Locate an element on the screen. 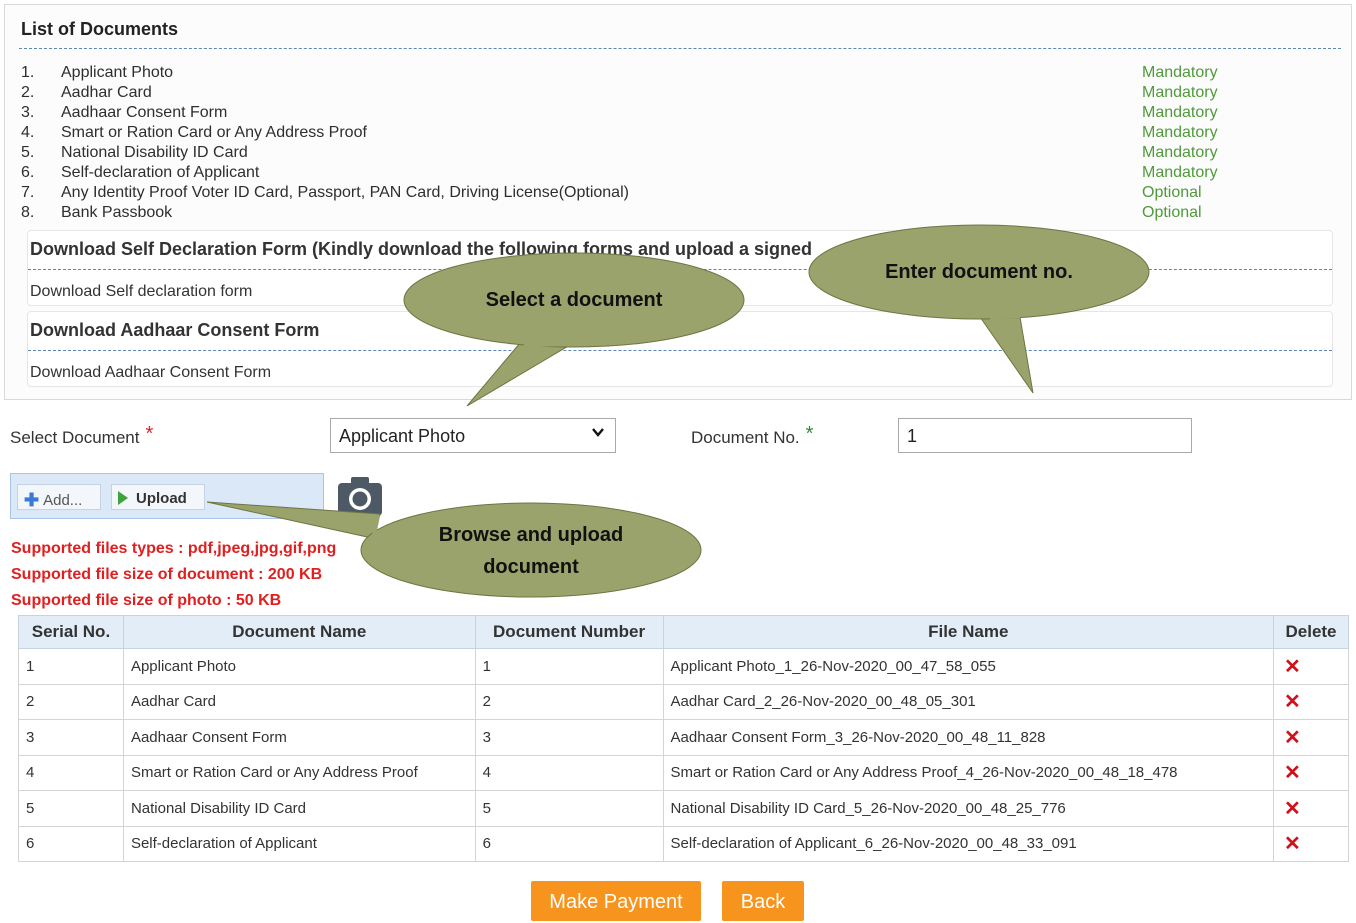 This screenshot has height=923, width=1356. callout-browse-upload-text-1: Browse and upload is located at coordinates (531, 535).